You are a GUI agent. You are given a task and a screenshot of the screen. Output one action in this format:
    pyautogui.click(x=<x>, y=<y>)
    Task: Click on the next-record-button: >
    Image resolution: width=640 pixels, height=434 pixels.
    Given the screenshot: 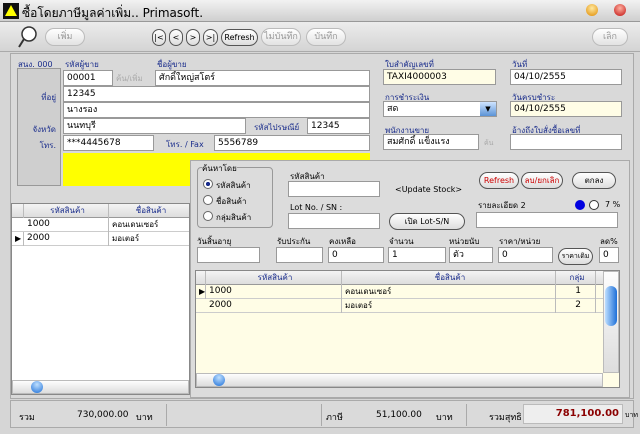 What is the action you would take?
    pyautogui.click(x=193, y=37)
    